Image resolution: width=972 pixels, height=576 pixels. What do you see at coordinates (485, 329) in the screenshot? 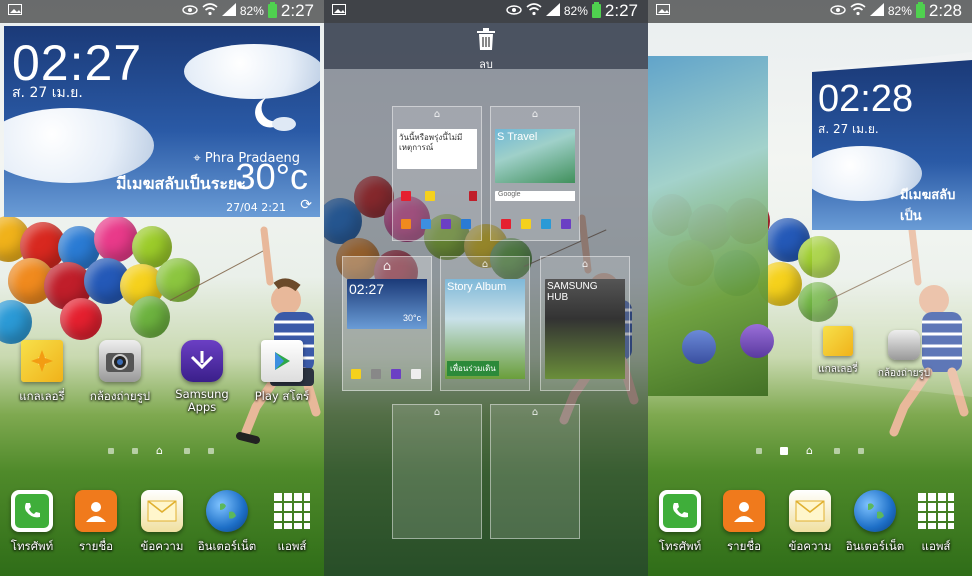
I see `thumbnail-content: Story Album เพื่อนร่วมเดิน` at bounding box center [485, 329].